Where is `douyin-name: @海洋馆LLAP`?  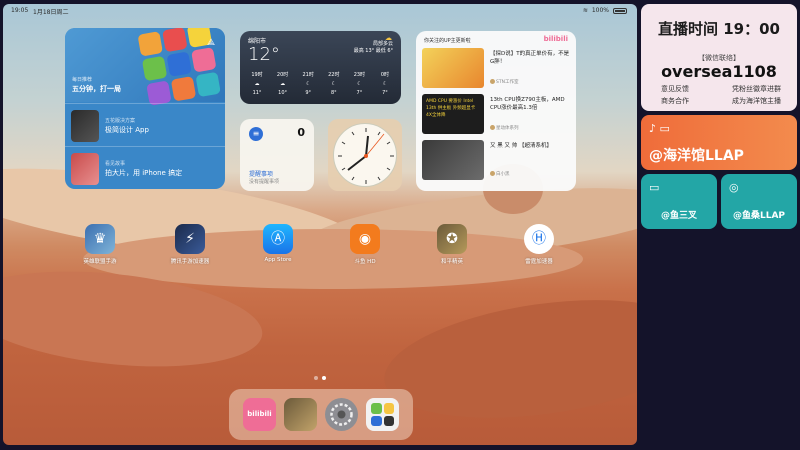 douyin-name: @海洋馆LLAP is located at coordinates (696, 156).